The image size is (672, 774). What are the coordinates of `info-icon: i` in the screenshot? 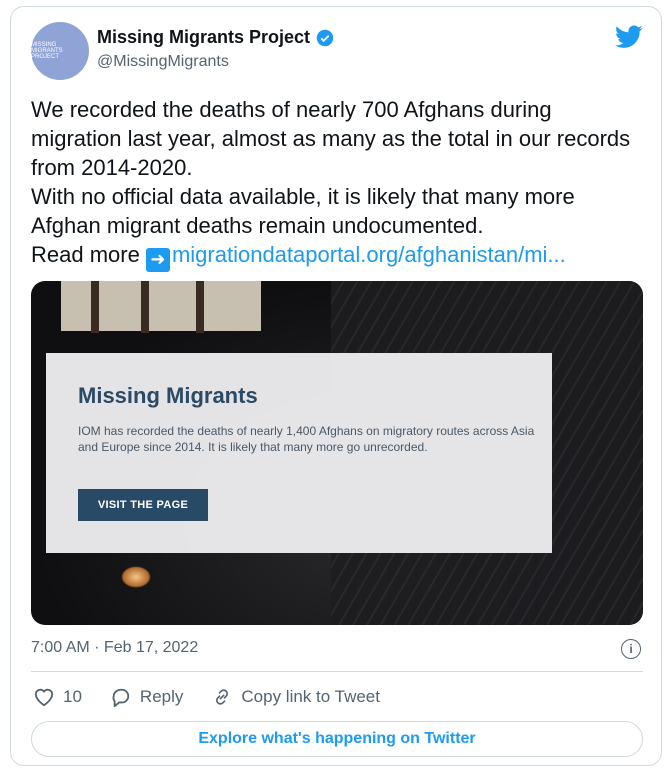 It's located at (631, 649).